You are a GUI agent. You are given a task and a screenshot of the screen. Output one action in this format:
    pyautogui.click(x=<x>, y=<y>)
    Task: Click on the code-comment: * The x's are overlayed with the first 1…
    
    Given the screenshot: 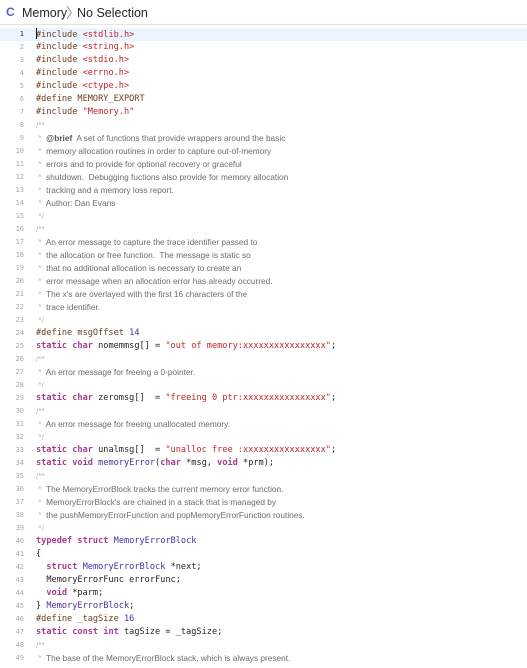 What is the action you would take?
    pyautogui.click(x=141, y=294)
    